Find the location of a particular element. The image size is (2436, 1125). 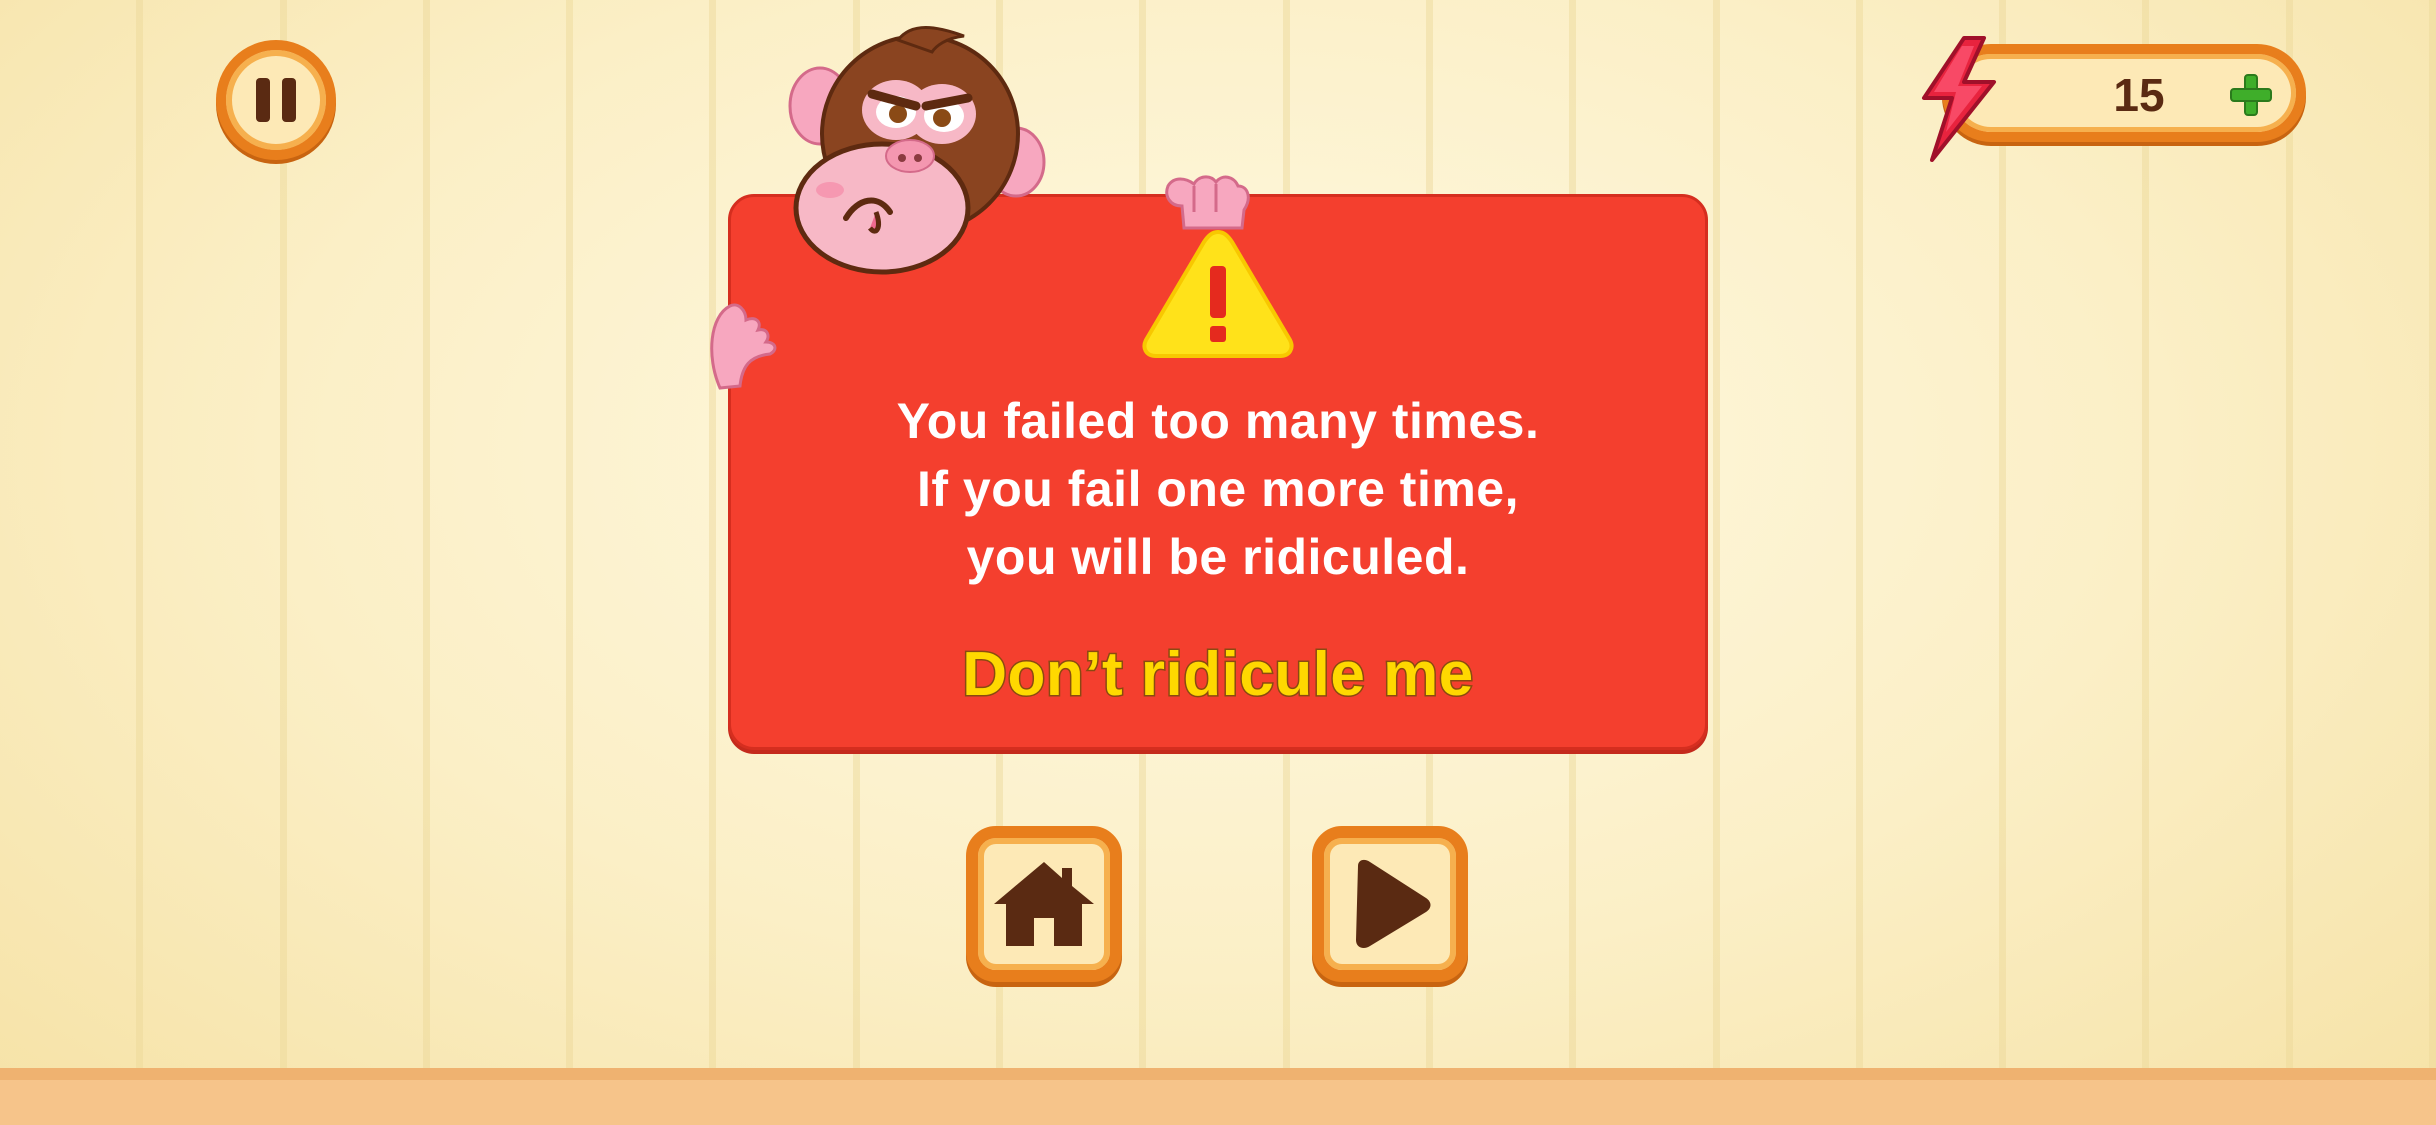

pause-icon is located at coordinates (263, 100).